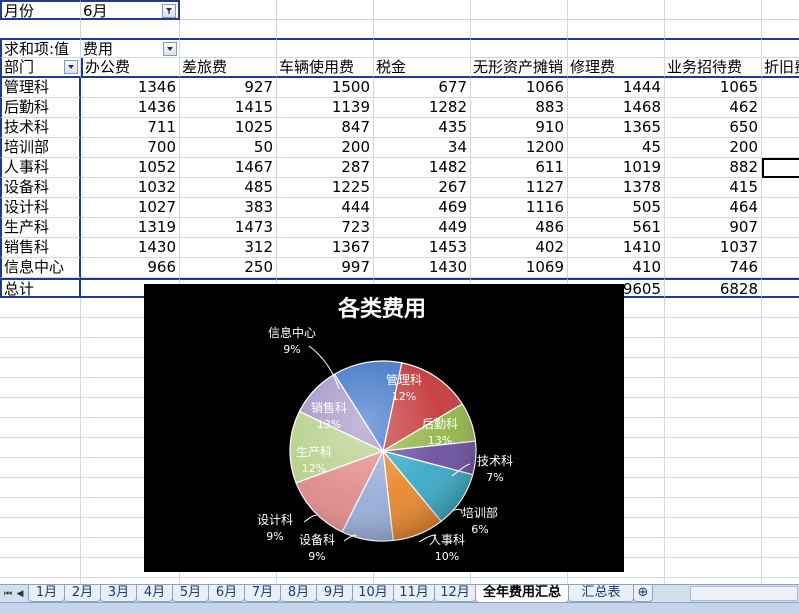 This screenshot has width=799, height=613. I want to click on sheet-tab-9: 10月, so click(373, 593).